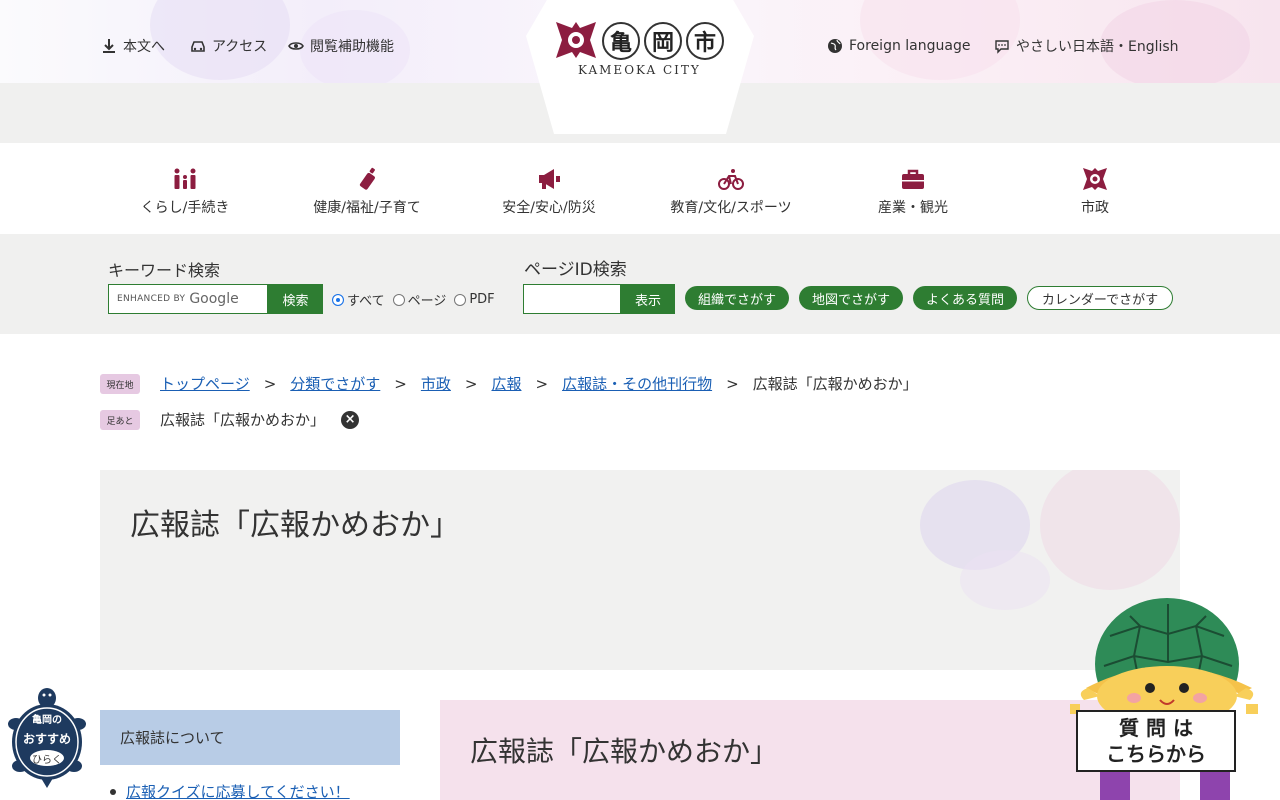  What do you see at coordinates (705, 41) in the screenshot?
I see `logo-kanji-3: 市` at bounding box center [705, 41].